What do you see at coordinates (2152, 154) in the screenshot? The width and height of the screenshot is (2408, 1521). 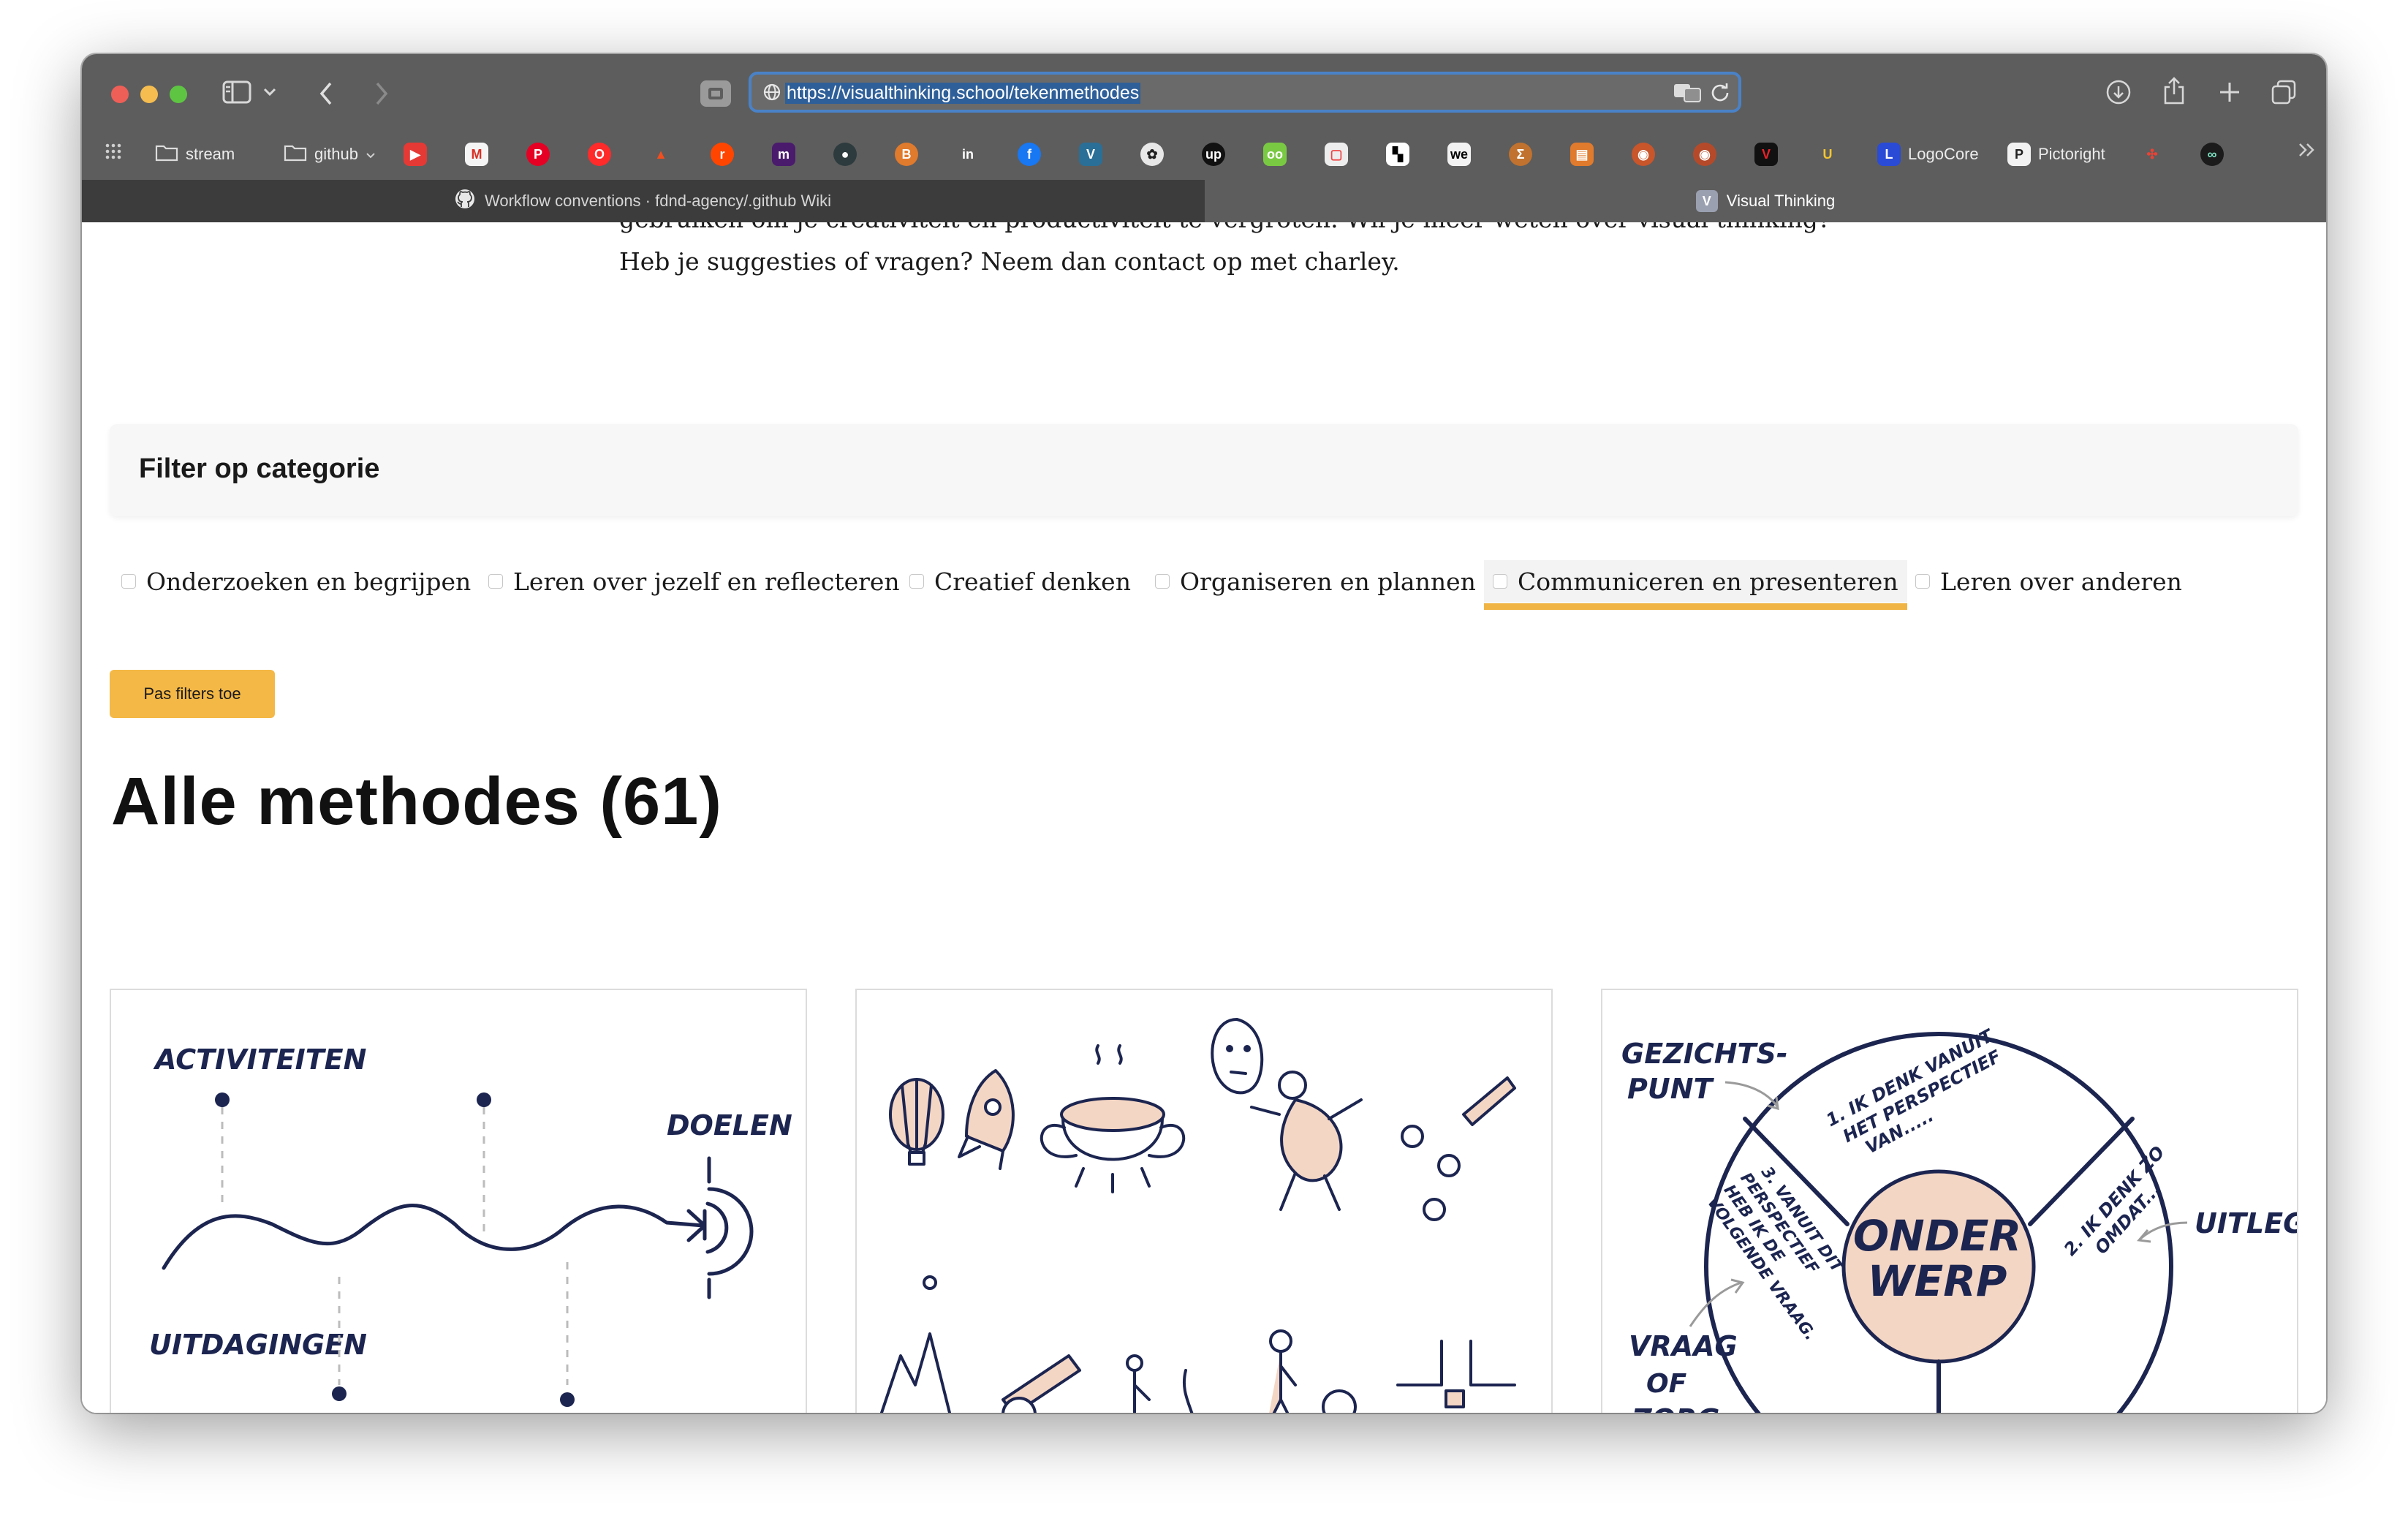 I see `pinwheel-icon: ✣` at bounding box center [2152, 154].